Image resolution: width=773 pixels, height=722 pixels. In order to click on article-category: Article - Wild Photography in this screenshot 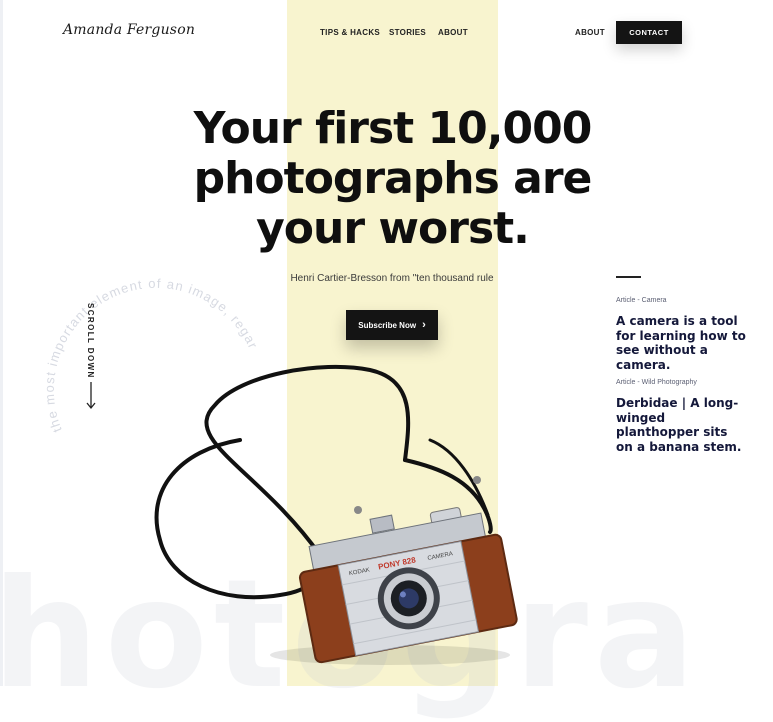, I will do `click(656, 382)`.